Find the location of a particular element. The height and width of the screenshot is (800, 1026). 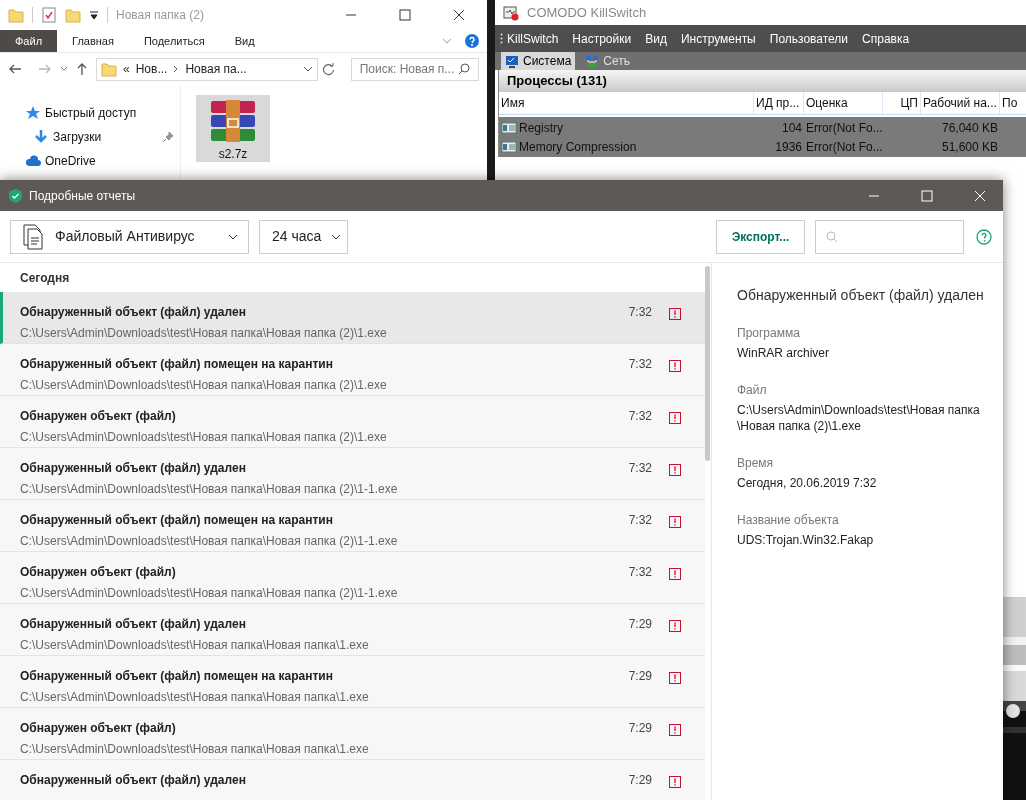

chevron-right-icon is located at coordinates (176, 69).